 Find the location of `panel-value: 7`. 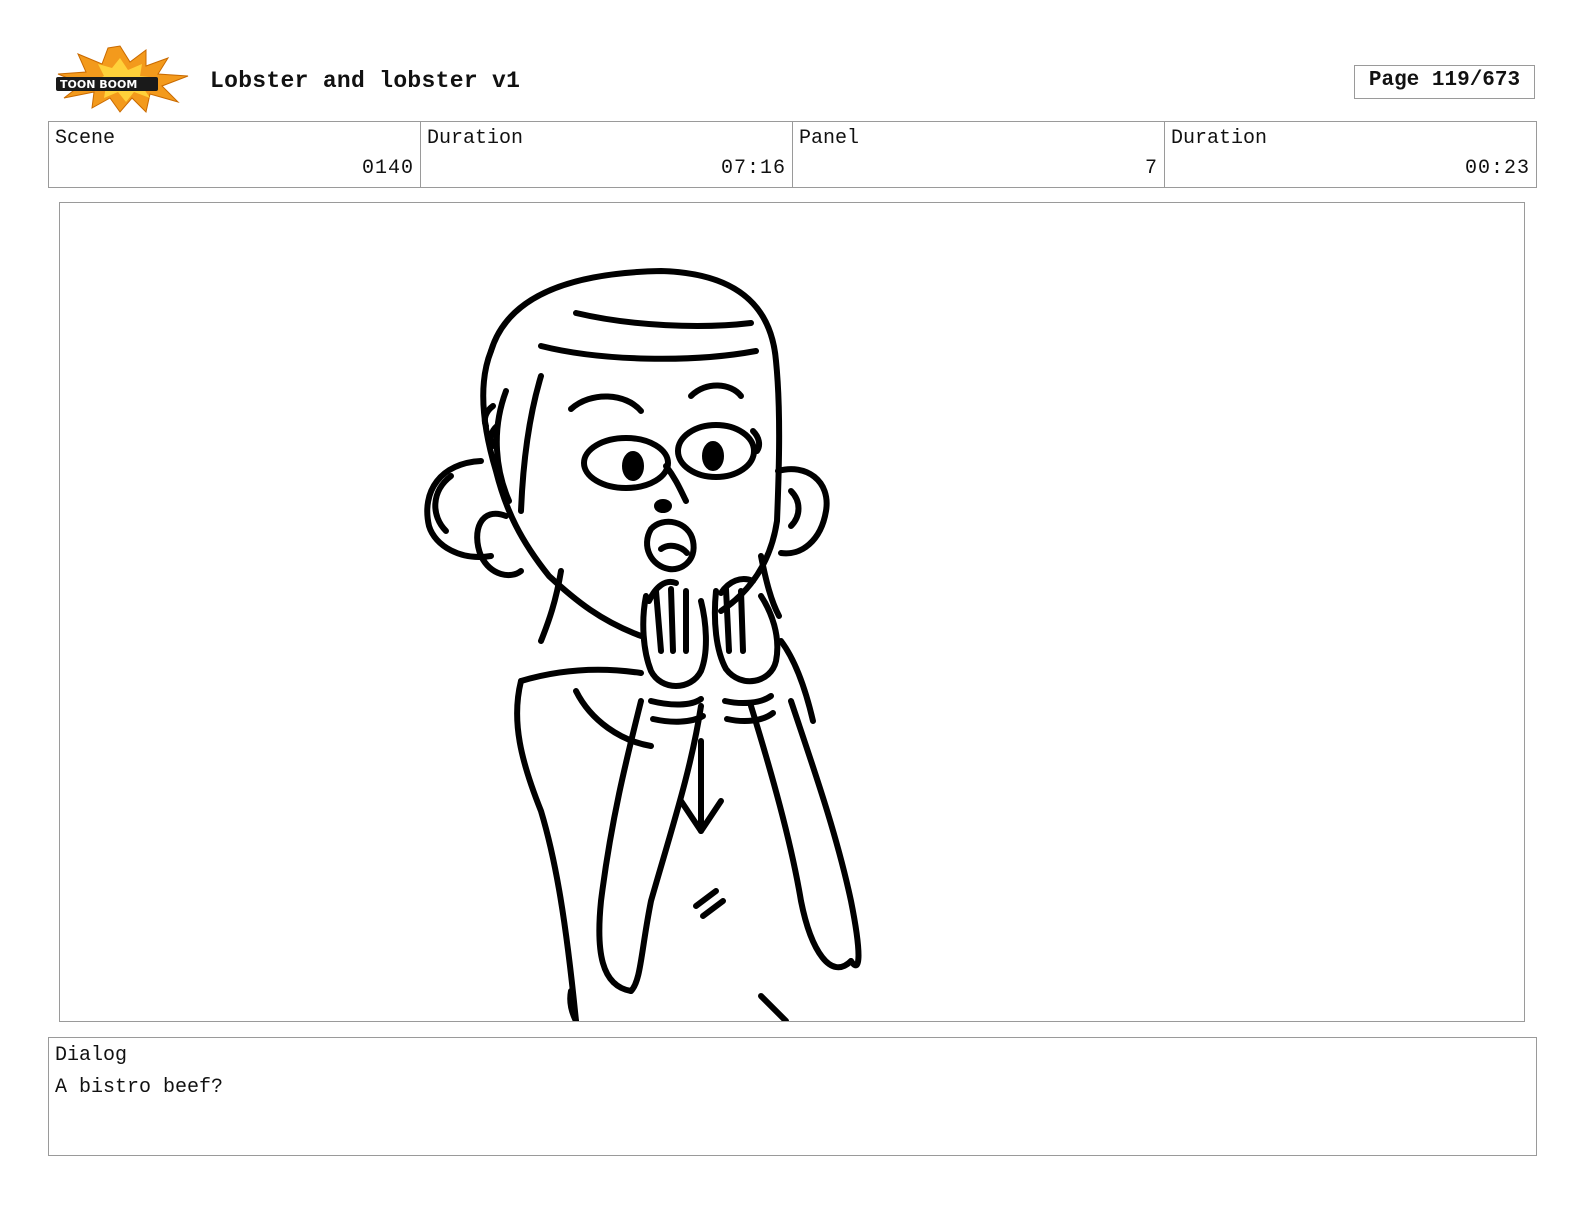

panel-value: 7 is located at coordinates (1151, 168).